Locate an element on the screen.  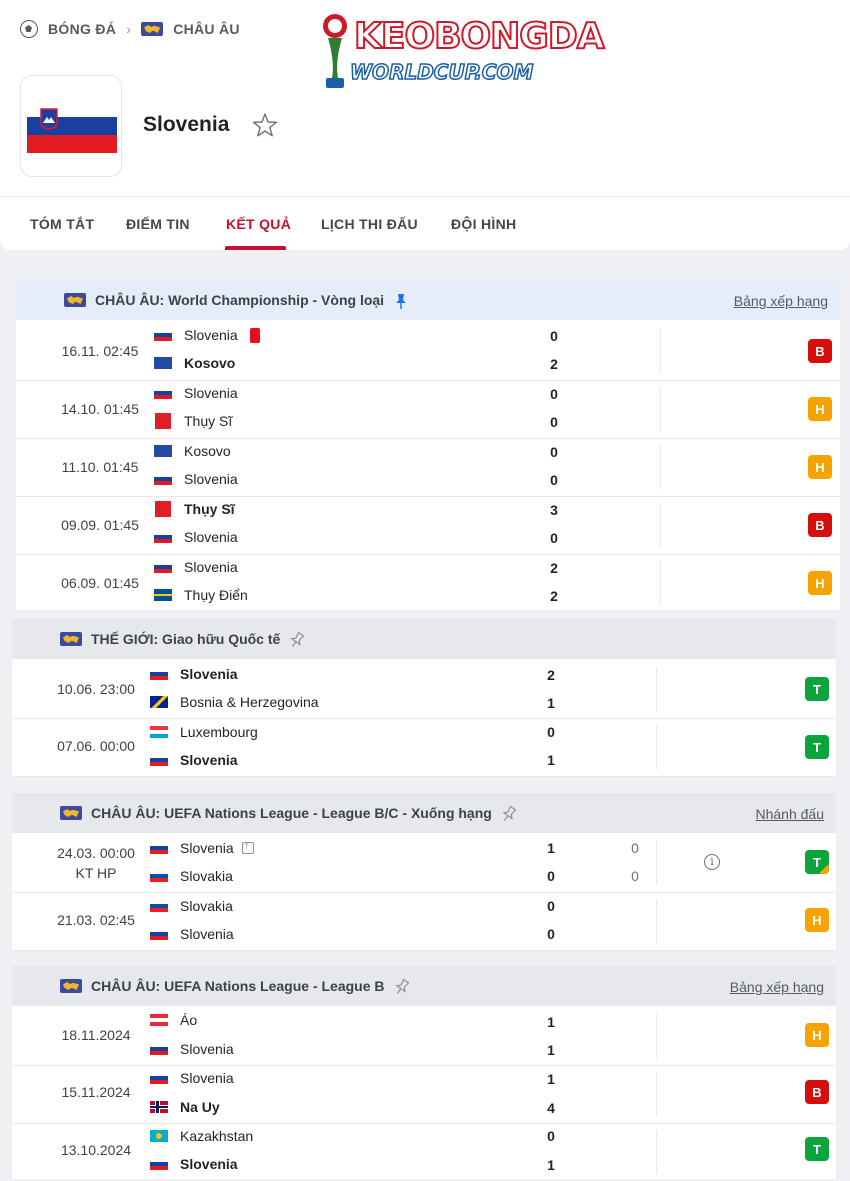
match-time: 24.03. 00:00 KT HP is located at coordinates (96, 863).